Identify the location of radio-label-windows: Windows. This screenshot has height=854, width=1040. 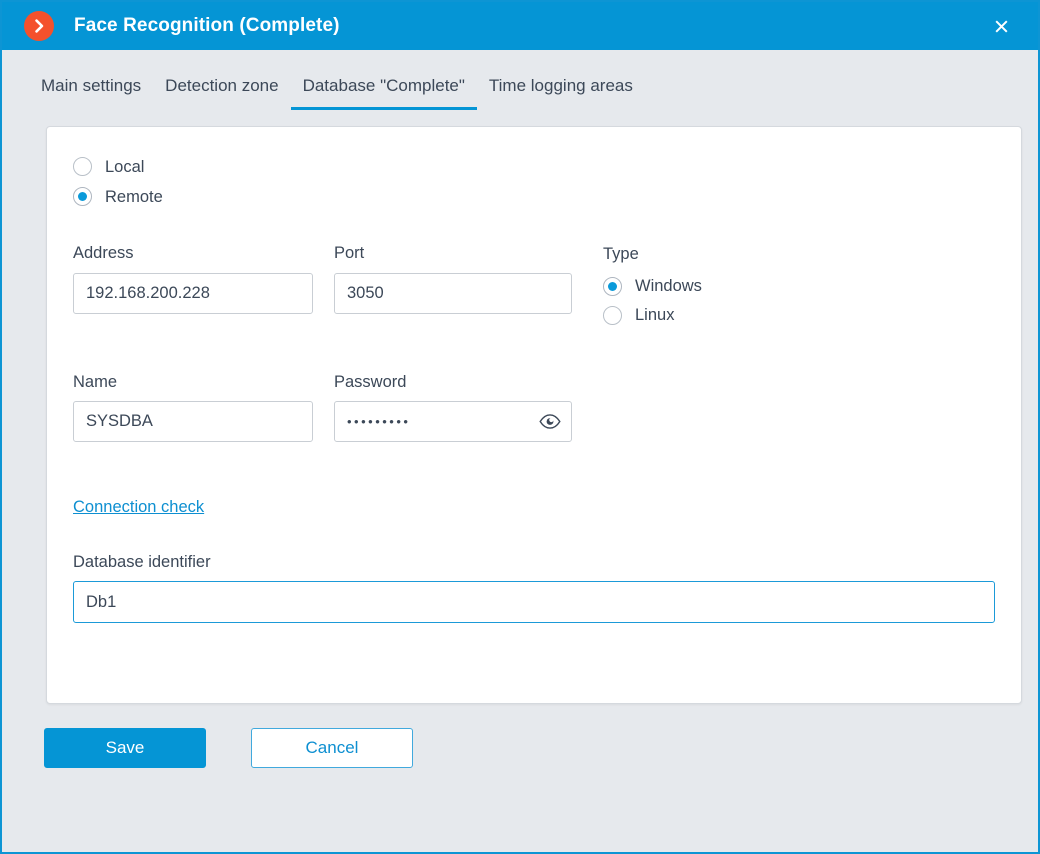
(668, 285).